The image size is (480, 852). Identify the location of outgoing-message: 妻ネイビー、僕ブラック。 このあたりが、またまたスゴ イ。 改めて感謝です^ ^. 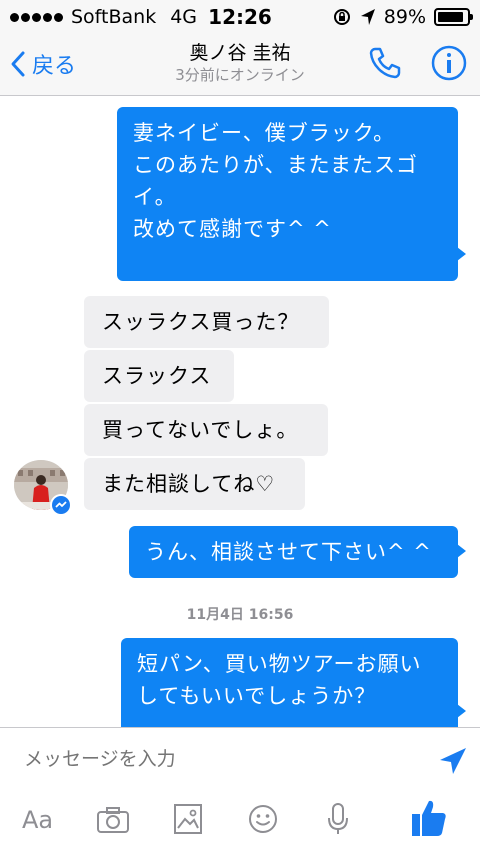
(291, 194).